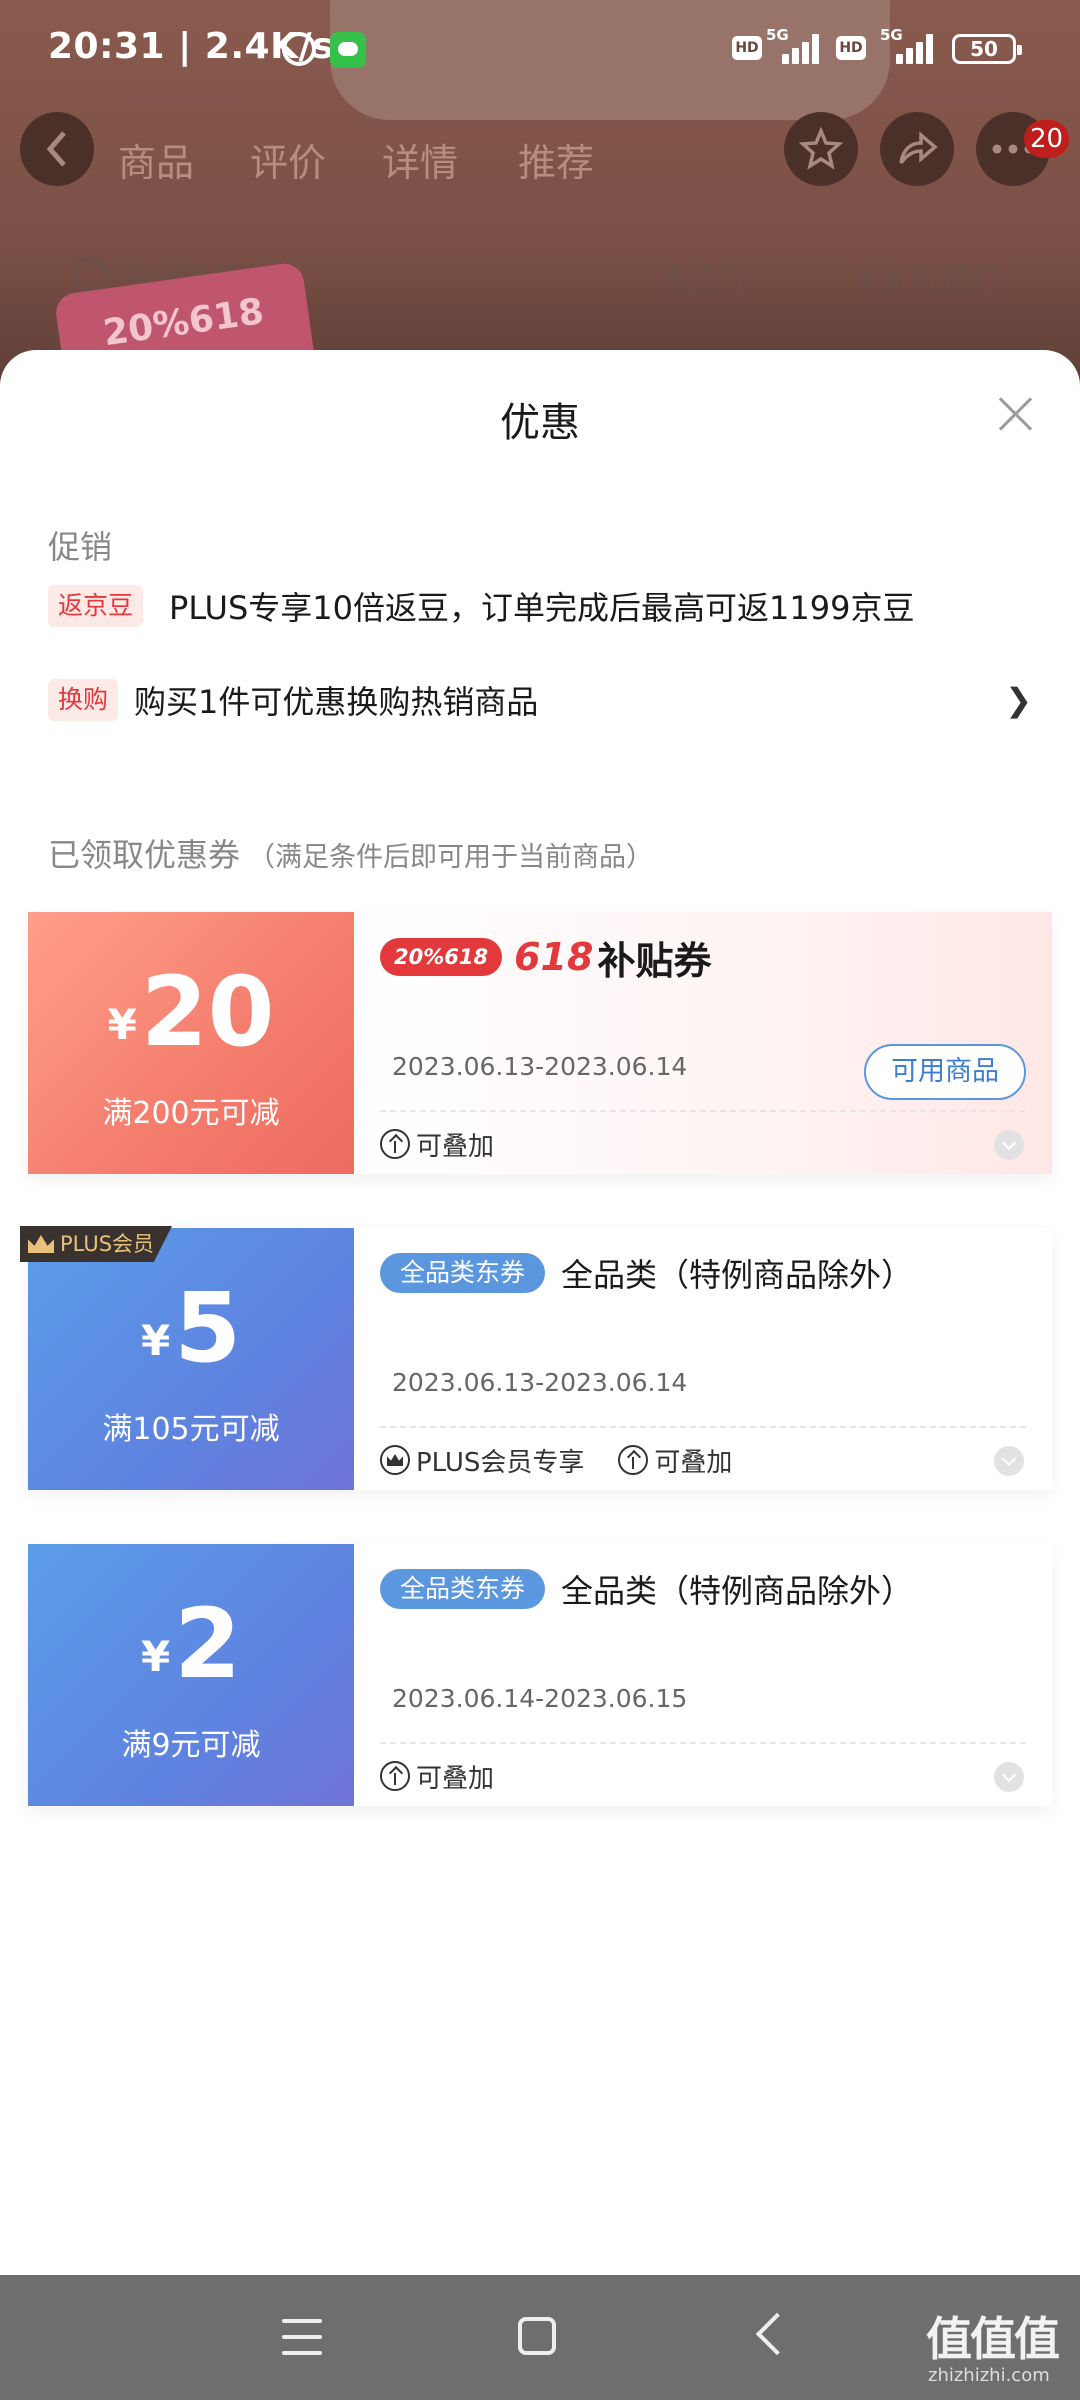  What do you see at coordinates (96, 1244) in the screenshot?
I see `plus-member-ribbon: PLUS会员` at bounding box center [96, 1244].